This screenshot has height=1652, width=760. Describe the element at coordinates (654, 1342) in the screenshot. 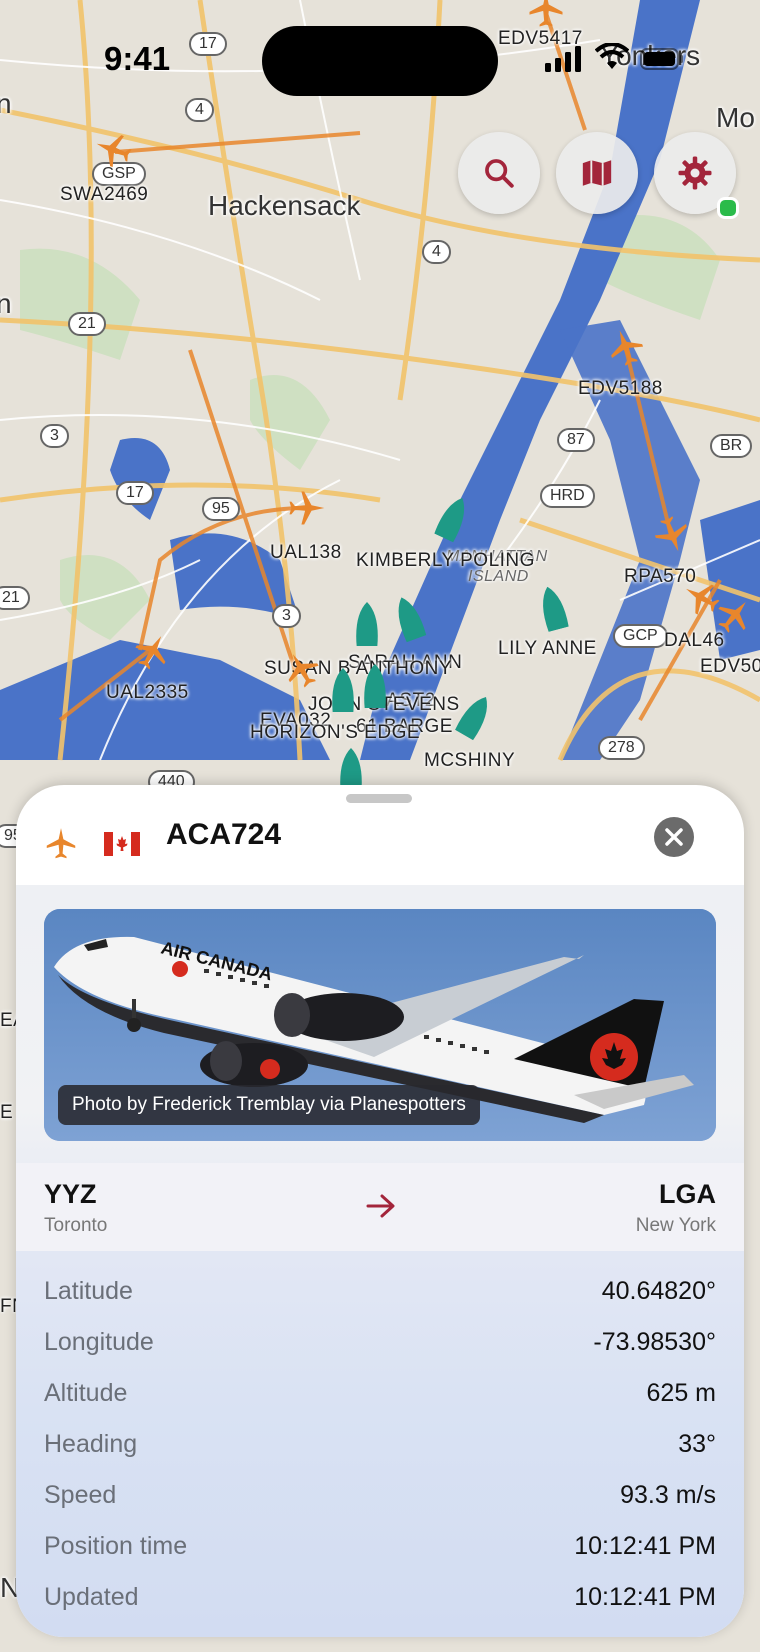

I see `detail-value: -73.98530°` at that location.